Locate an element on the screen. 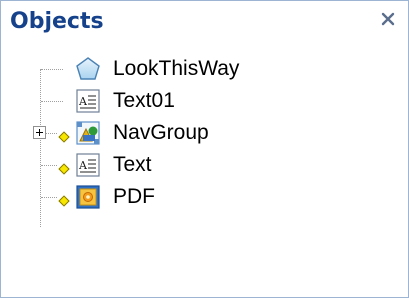 The image size is (409, 298). tree-item-text01: A Text01 is located at coordinates (161, 101).